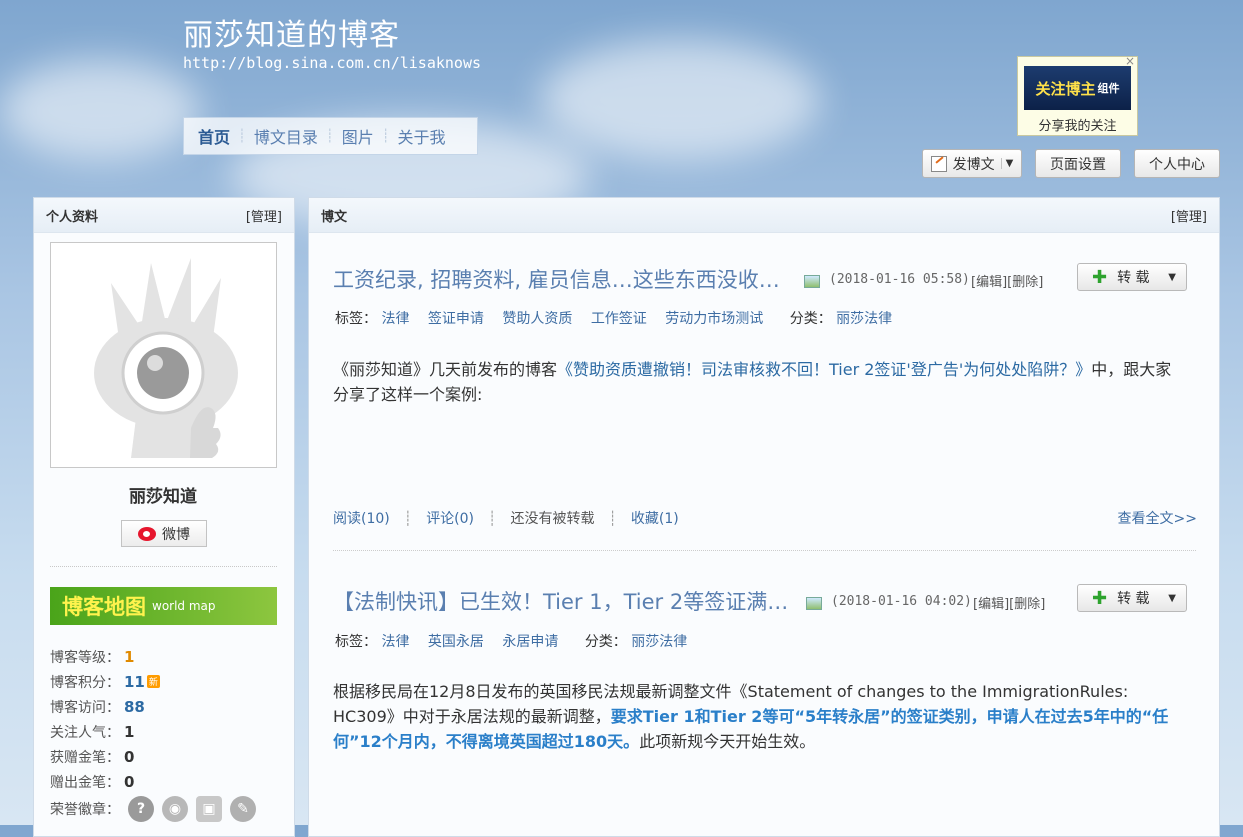 This screenshot has height=837, width=1243. What do you see at coordinates (1130, 61) in the screenshot?
I see `close-icon: ×` at bounding box center [1130, 61].